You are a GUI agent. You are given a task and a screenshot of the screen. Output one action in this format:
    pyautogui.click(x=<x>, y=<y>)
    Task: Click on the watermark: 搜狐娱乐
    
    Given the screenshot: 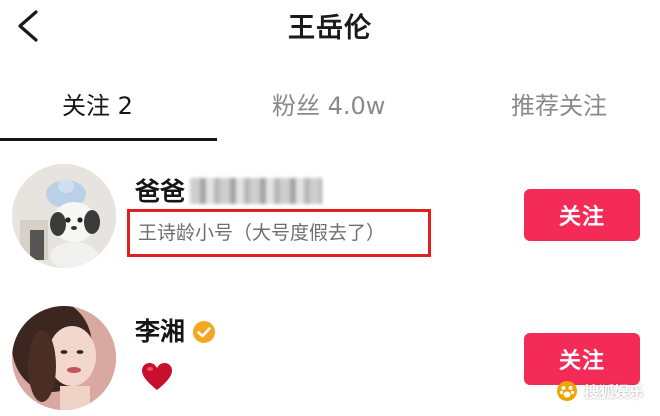 What is the action you would take?
    pyautogui.click(x=600, y=391)
    